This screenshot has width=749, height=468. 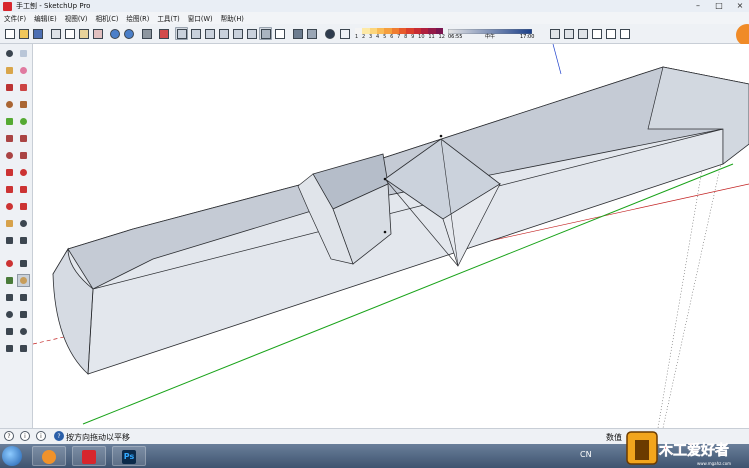 I want to click on maximize-button: □, so click(x=719, y=5).